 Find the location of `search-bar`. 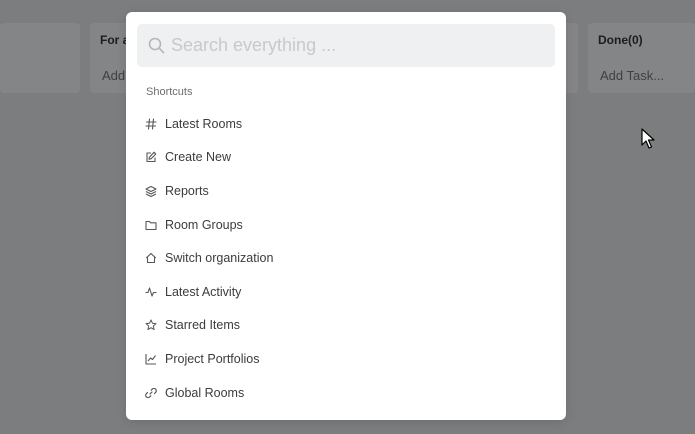

search-bar is located at coordinates (346, 45).